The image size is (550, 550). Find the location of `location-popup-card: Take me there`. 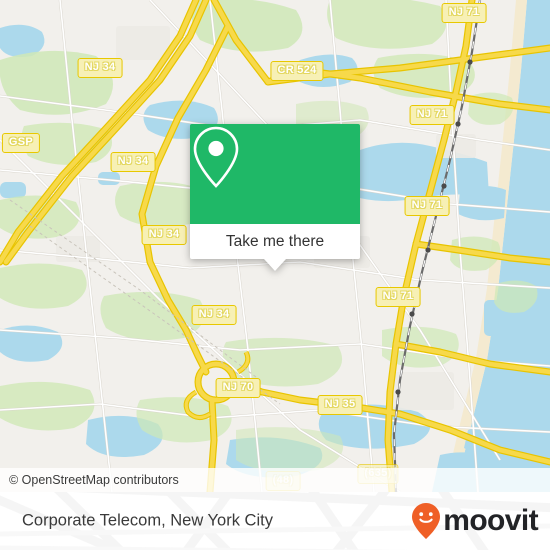

location-popup-card: Take me there is located at coordinates (275, 197).